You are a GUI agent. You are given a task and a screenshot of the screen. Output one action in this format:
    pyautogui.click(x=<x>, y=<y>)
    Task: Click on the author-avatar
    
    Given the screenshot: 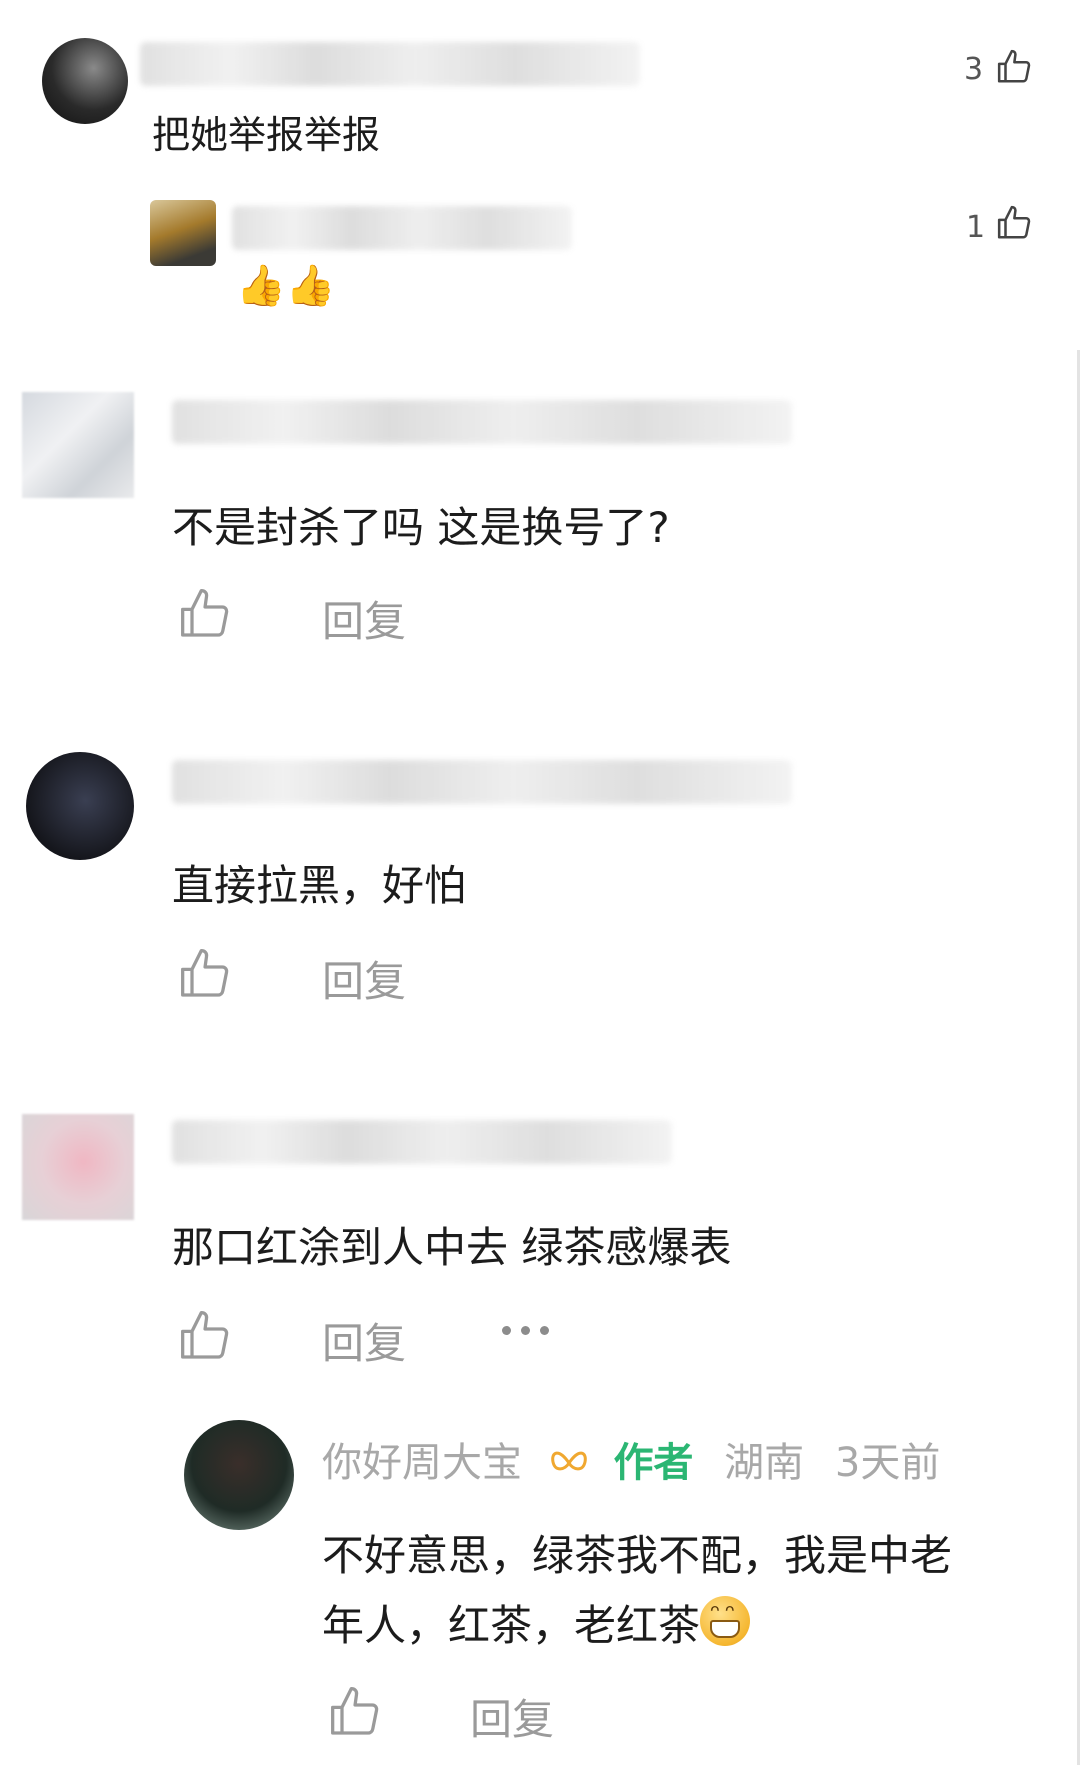 What is the action you would take?
    pyautogui.click(x=239, y=1475)
    